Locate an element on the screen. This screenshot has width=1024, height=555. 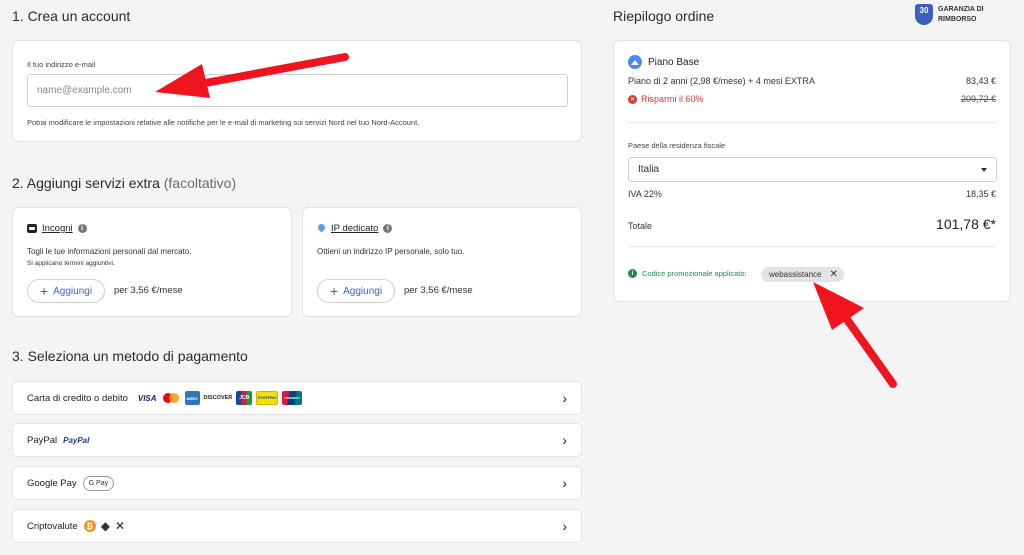
incogni-price-value: 3,56 €/mese is located at coordinates (156, 290).